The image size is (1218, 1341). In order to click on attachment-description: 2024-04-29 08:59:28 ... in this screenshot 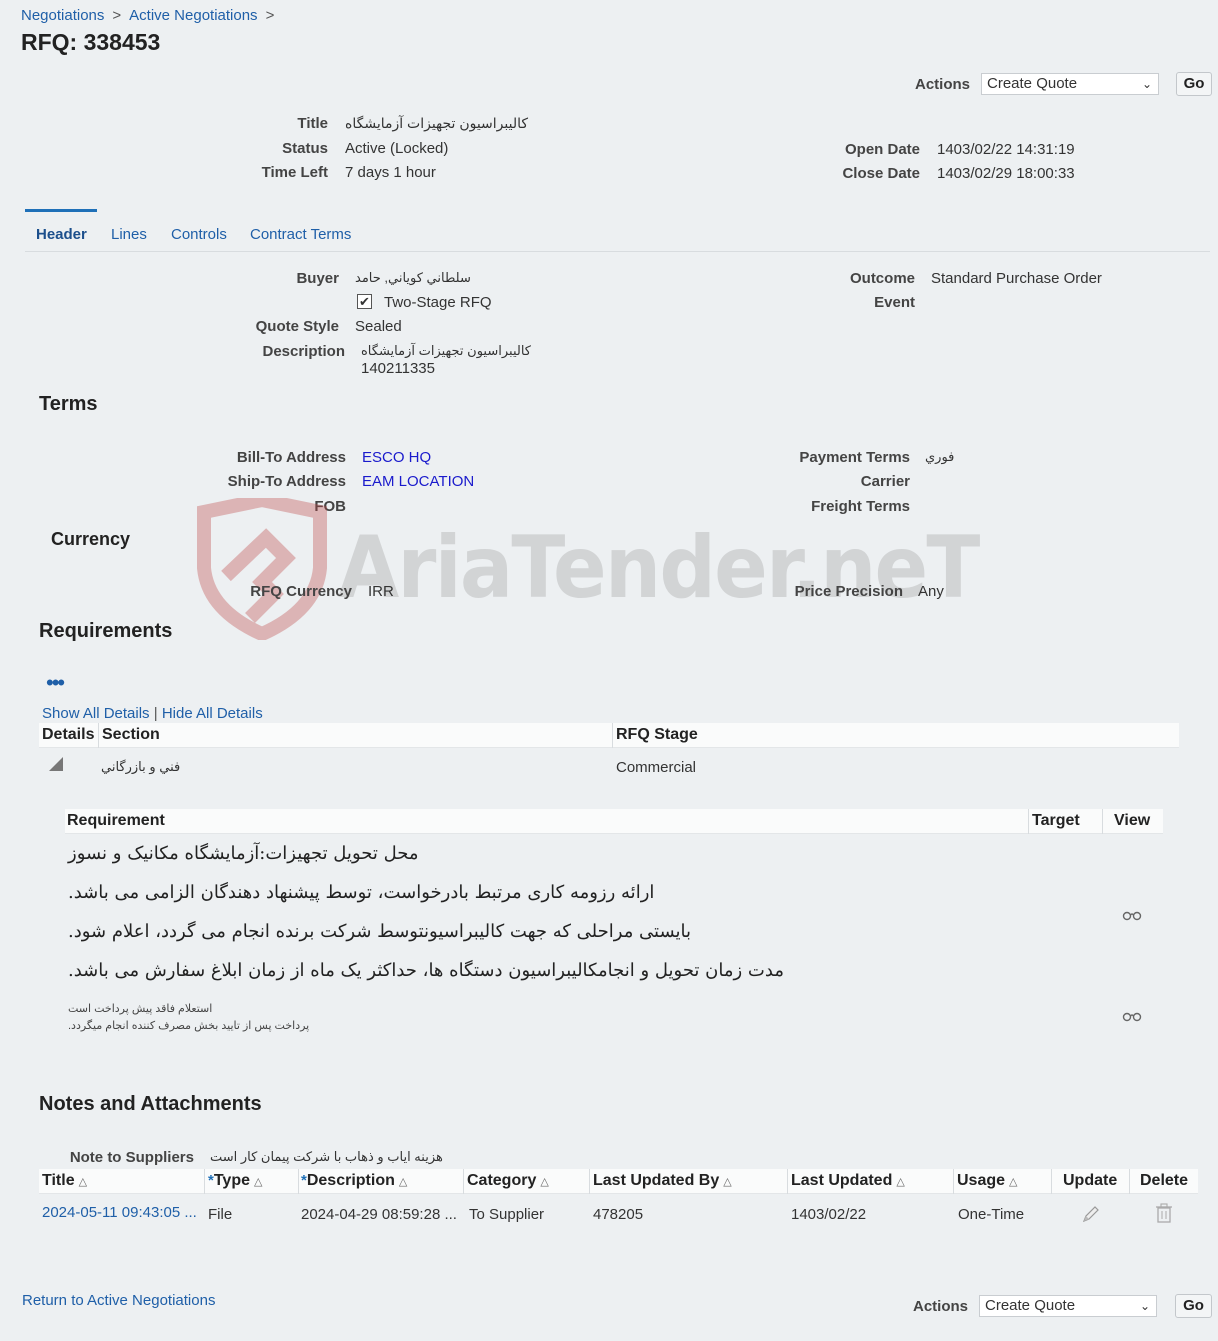, I will do `click(379, 1214)`.